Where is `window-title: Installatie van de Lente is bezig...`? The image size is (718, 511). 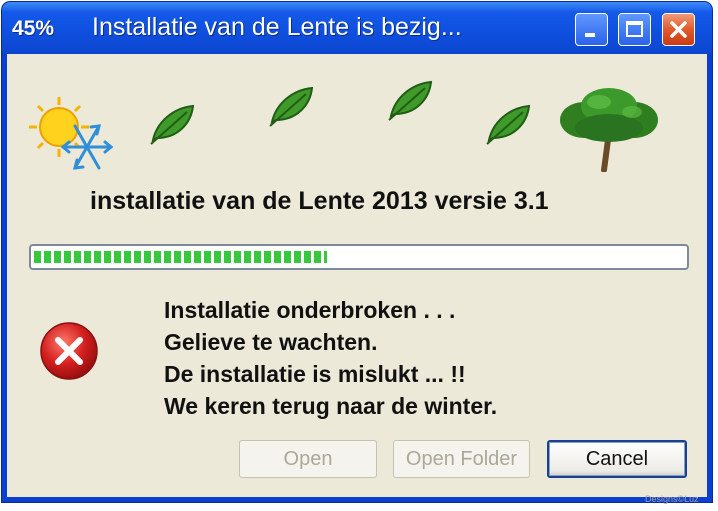
window-title: Installatie van de Lente is bezig... is located at coordinates (277, 27).